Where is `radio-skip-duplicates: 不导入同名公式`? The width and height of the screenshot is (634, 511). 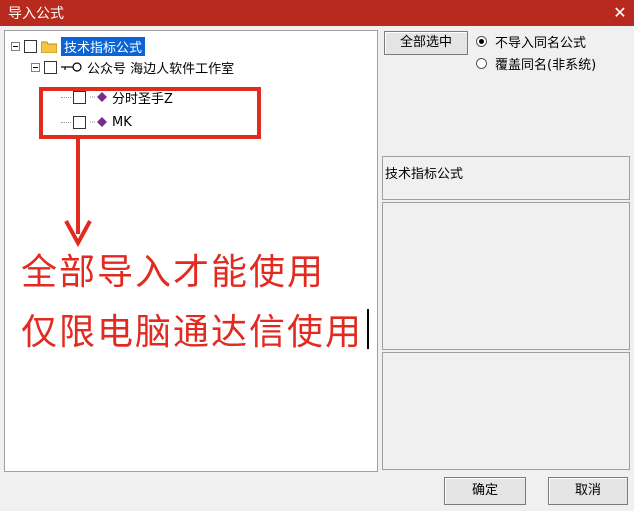 radio-skip-duplicates: 不导入同名公式 is located at coordinates (531, 41).